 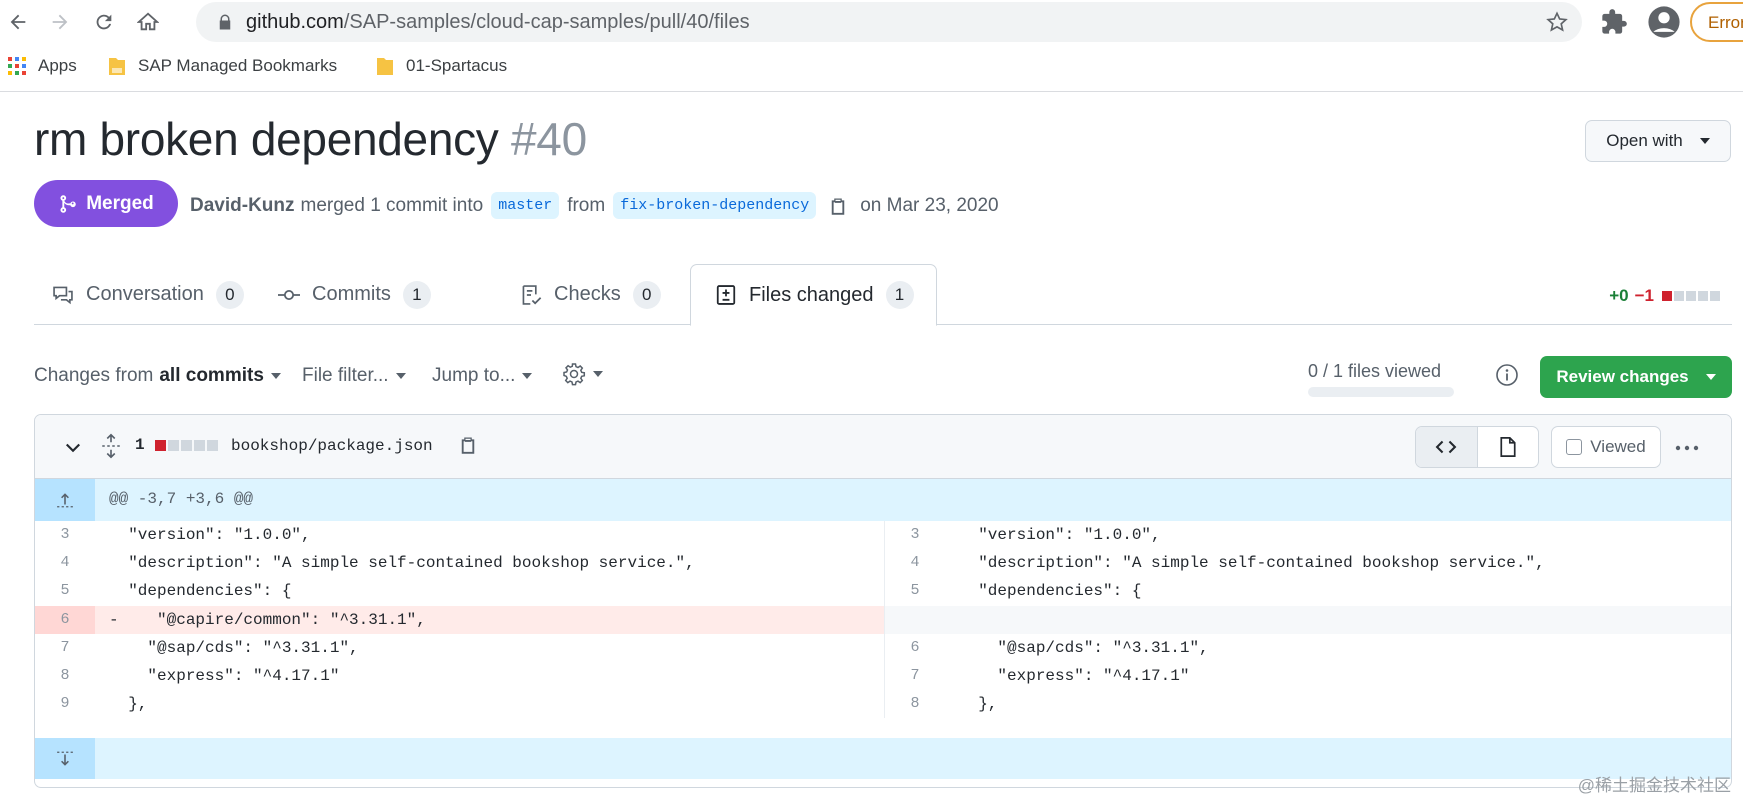 What do you see at coordinates (441, 66) in the screenshot?
I see `bookmark-spartacus: 01-Spartacus` at bounding box center [441, 66].